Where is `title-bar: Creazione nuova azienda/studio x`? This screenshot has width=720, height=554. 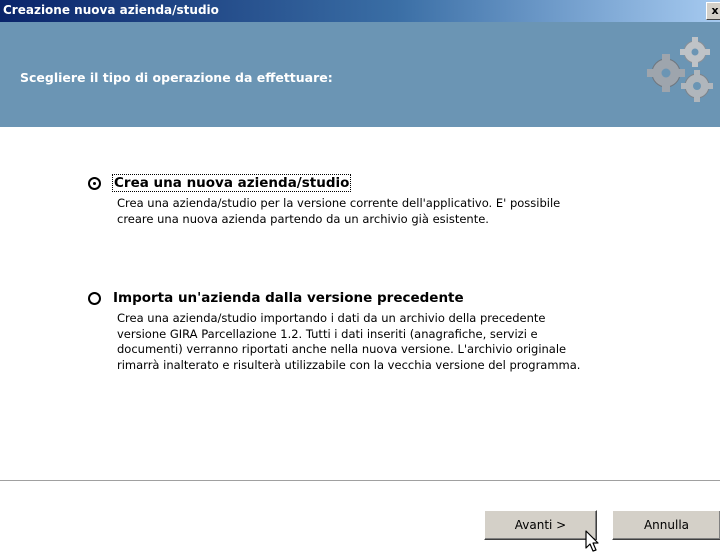 title-bar: Creazione nuova azienda/studio x is located at coordinates (360, 11).